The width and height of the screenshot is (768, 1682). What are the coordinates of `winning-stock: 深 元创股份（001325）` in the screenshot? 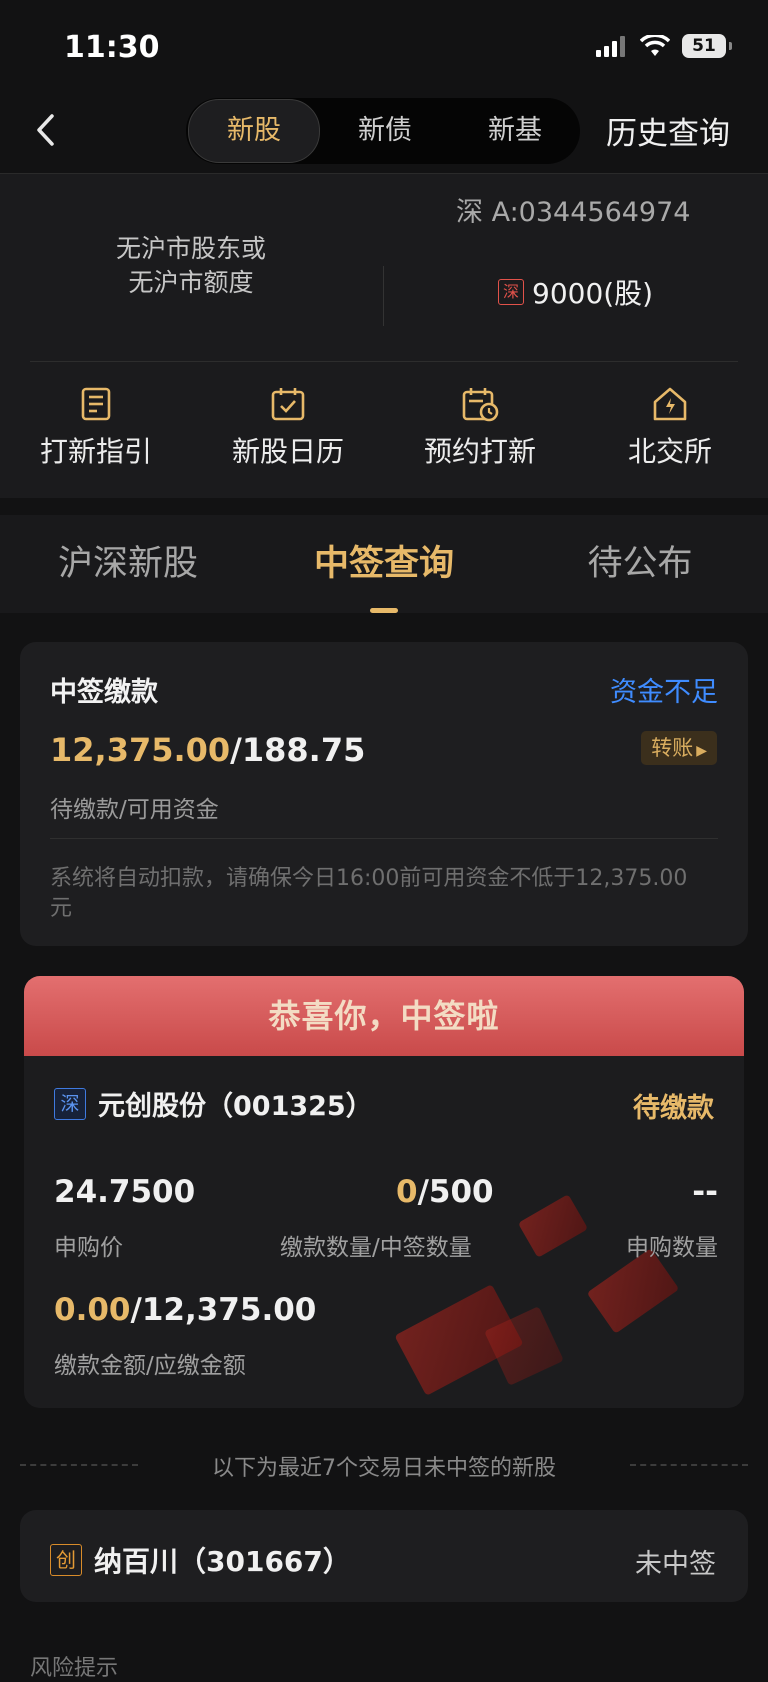 It's located at (213, 1103).